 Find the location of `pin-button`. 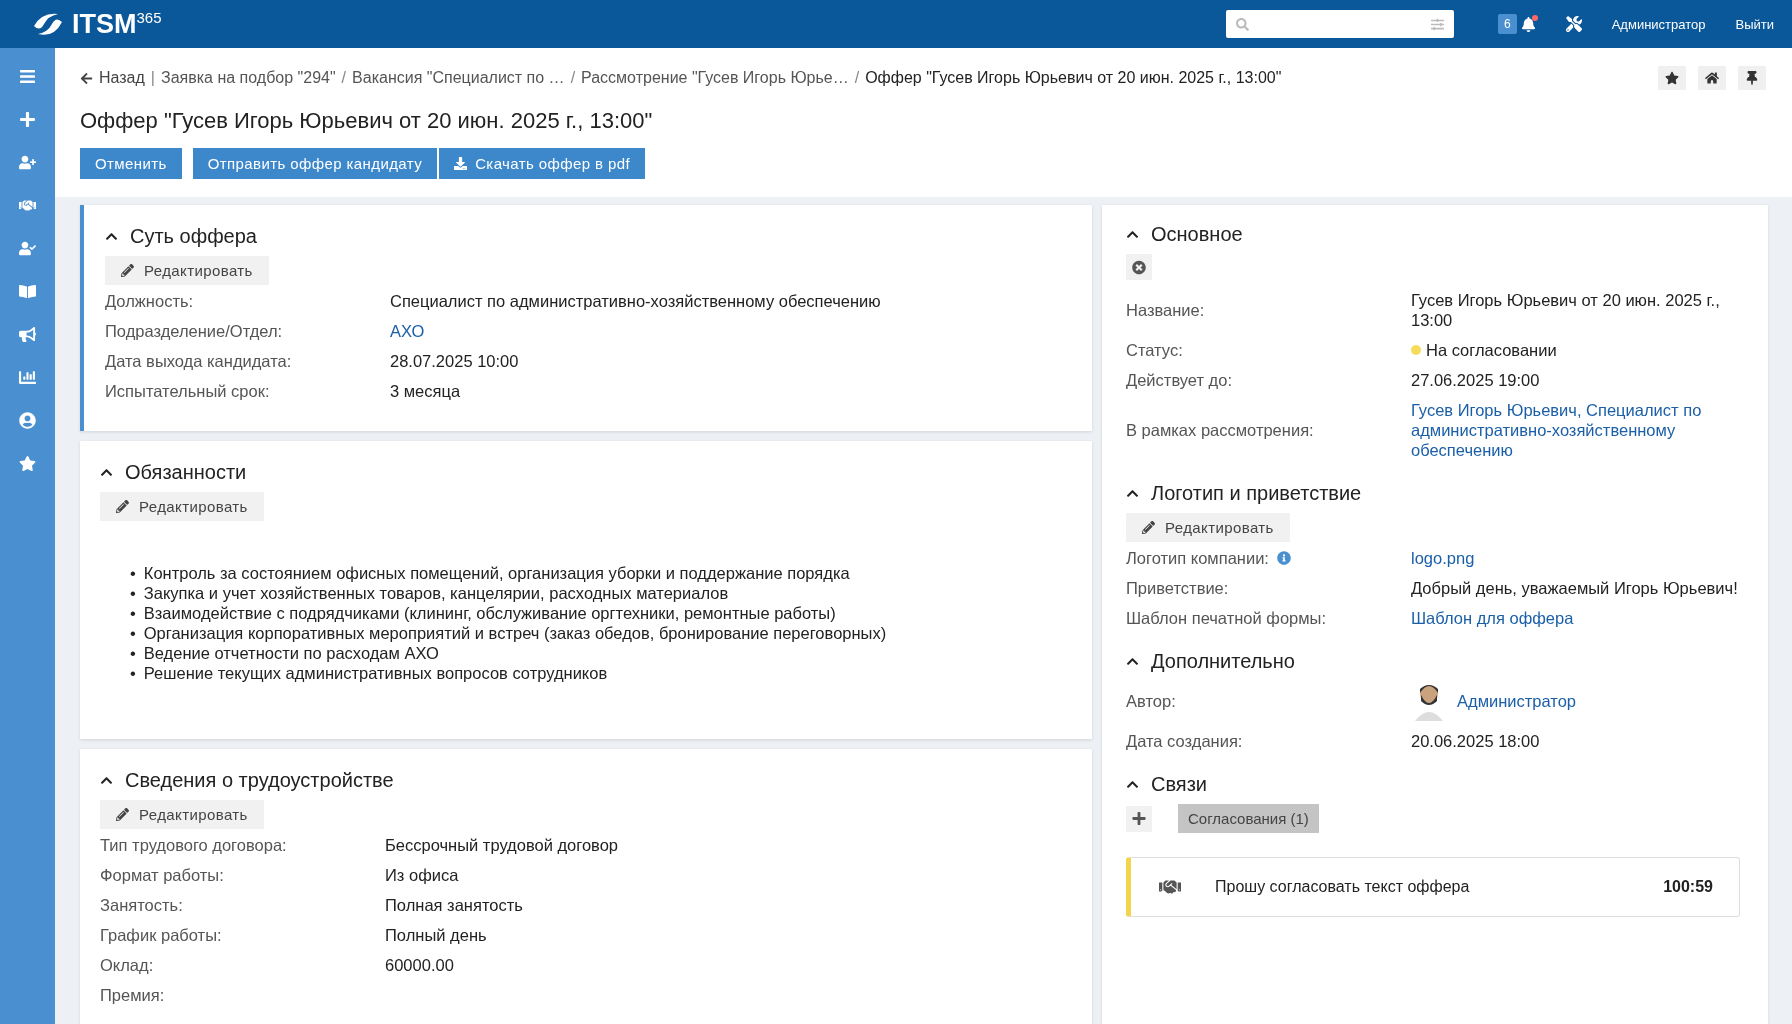

pin-button is located at coordinates (1752, 78).